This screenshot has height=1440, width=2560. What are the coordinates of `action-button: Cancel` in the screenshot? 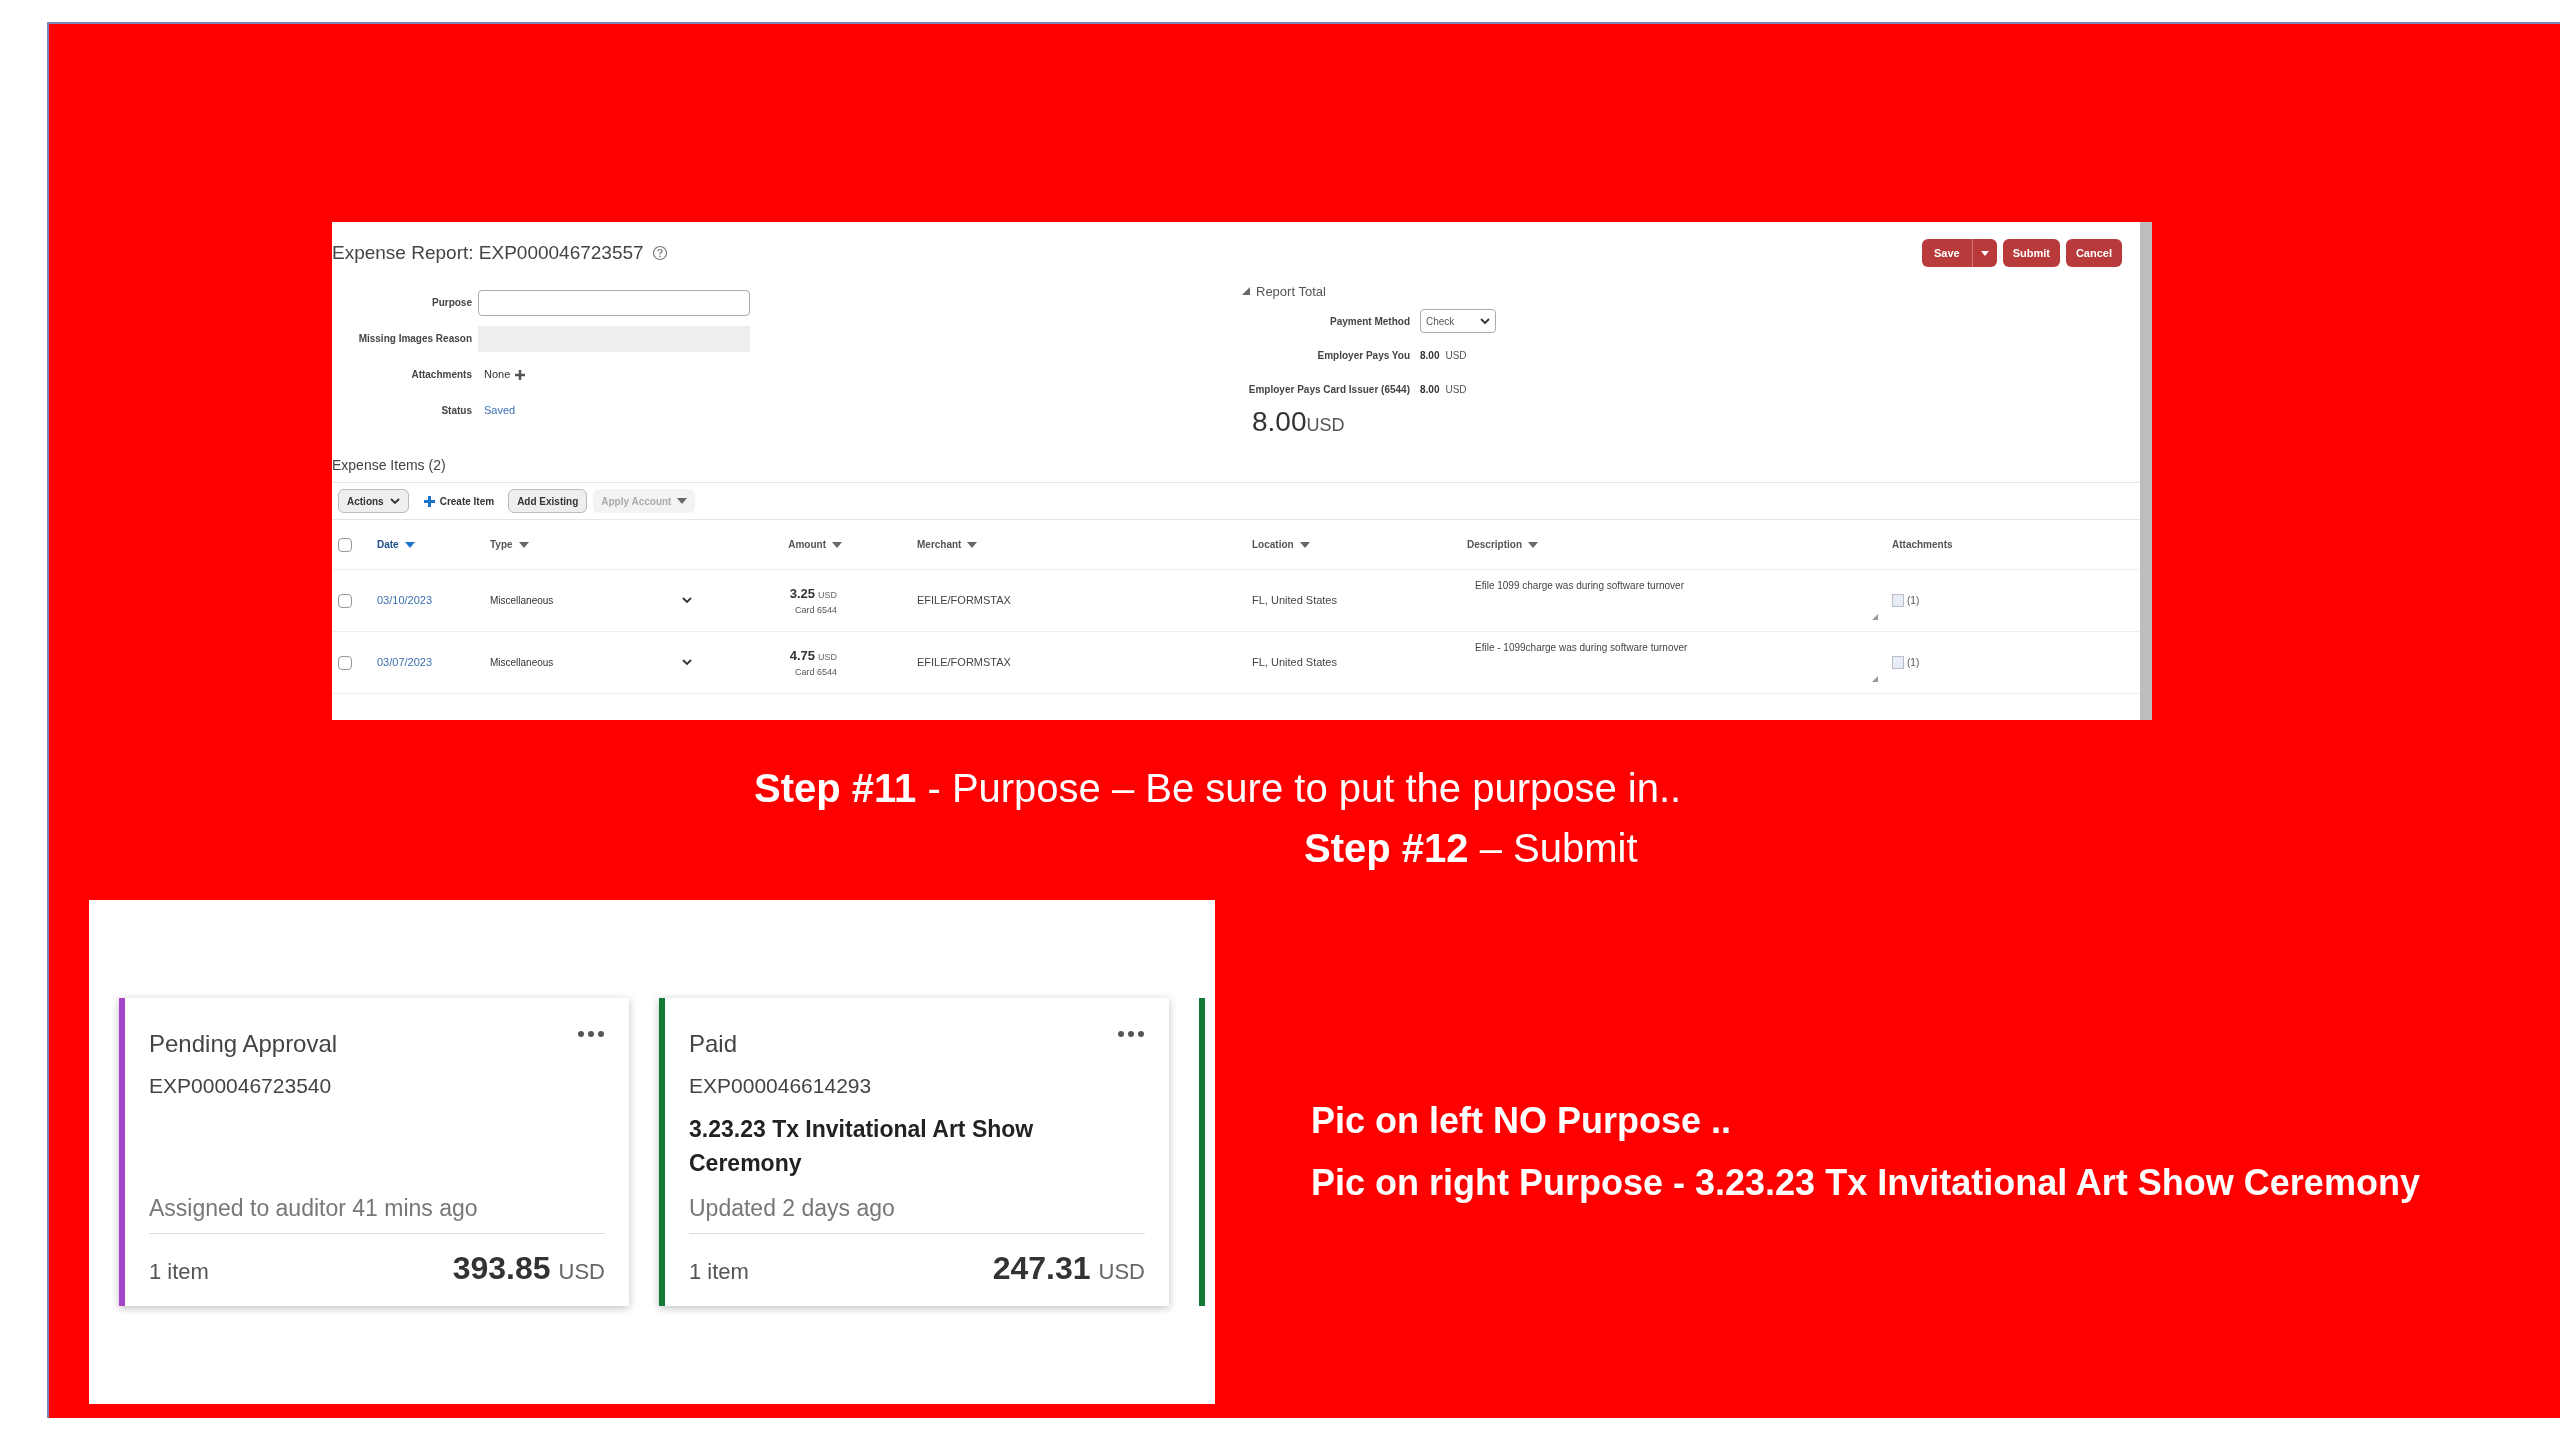 It's located at (2093, 253).